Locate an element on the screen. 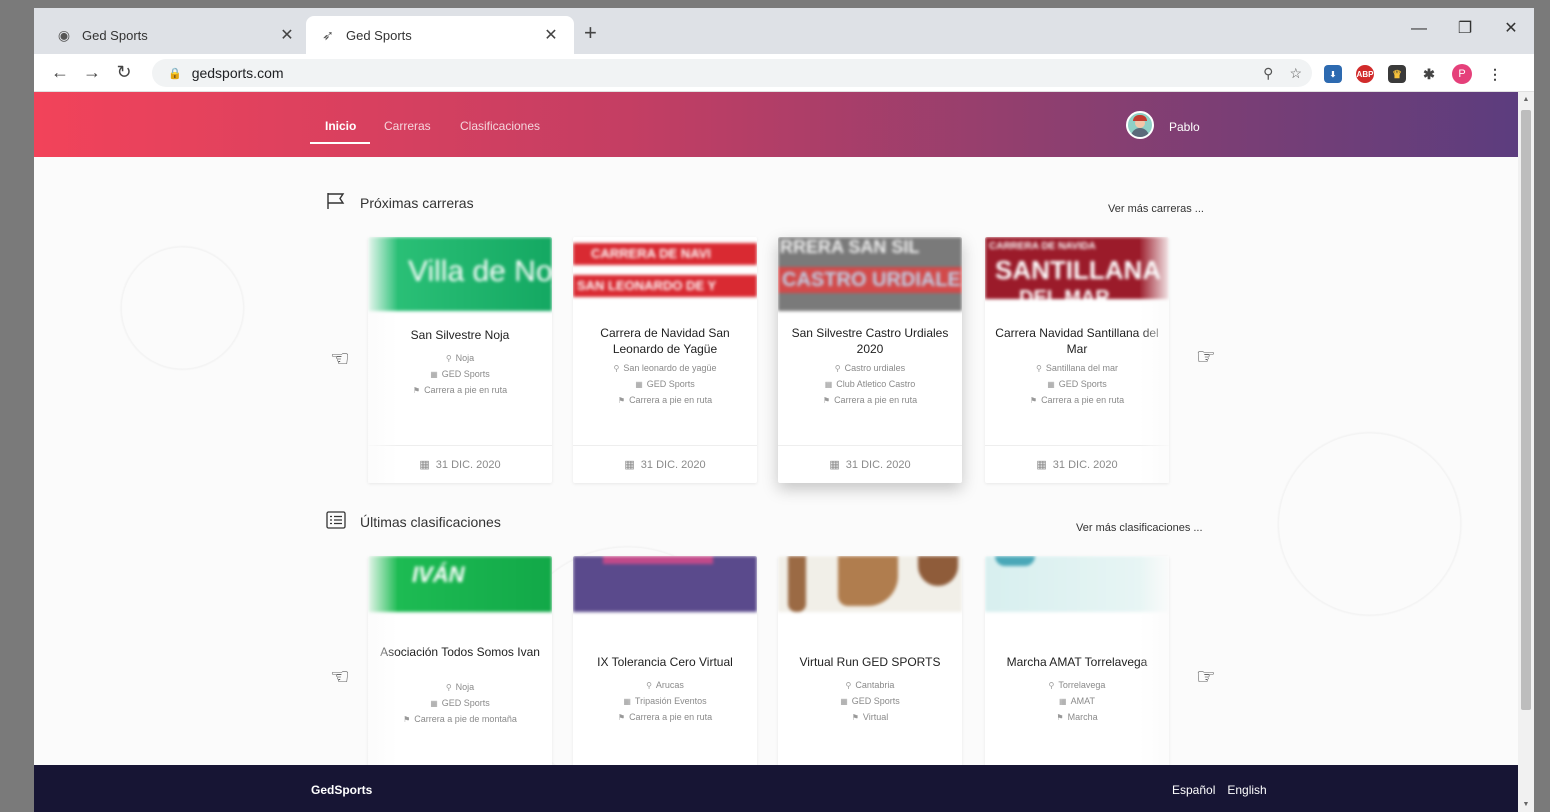  results-title: Últimas clasificaciones is located at coordinates (430, 521).